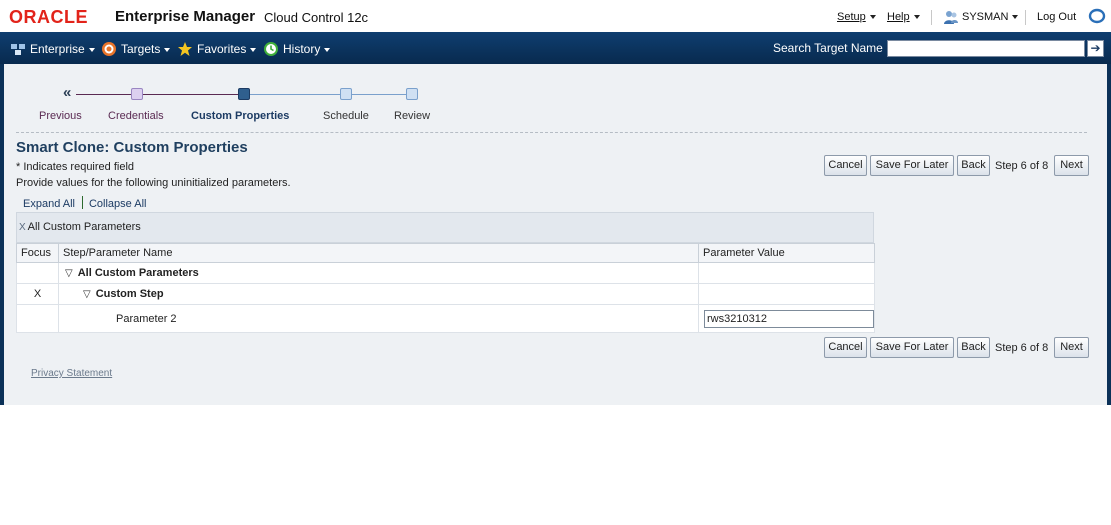 This screenshot has width=1111, height=525. I want to click on product-name: Enterprise Manager, so click(185, 16).